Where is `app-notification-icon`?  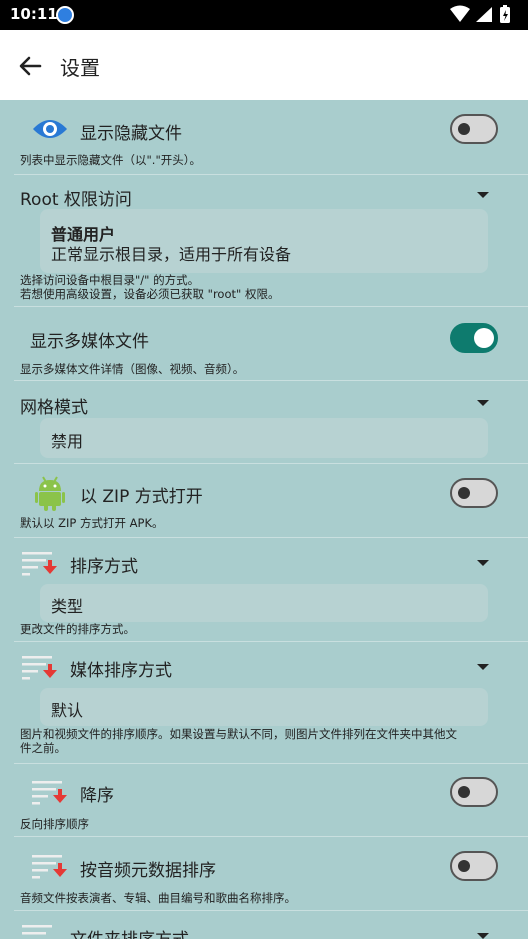 app-notification-icon is located at coordinates (65, 15).